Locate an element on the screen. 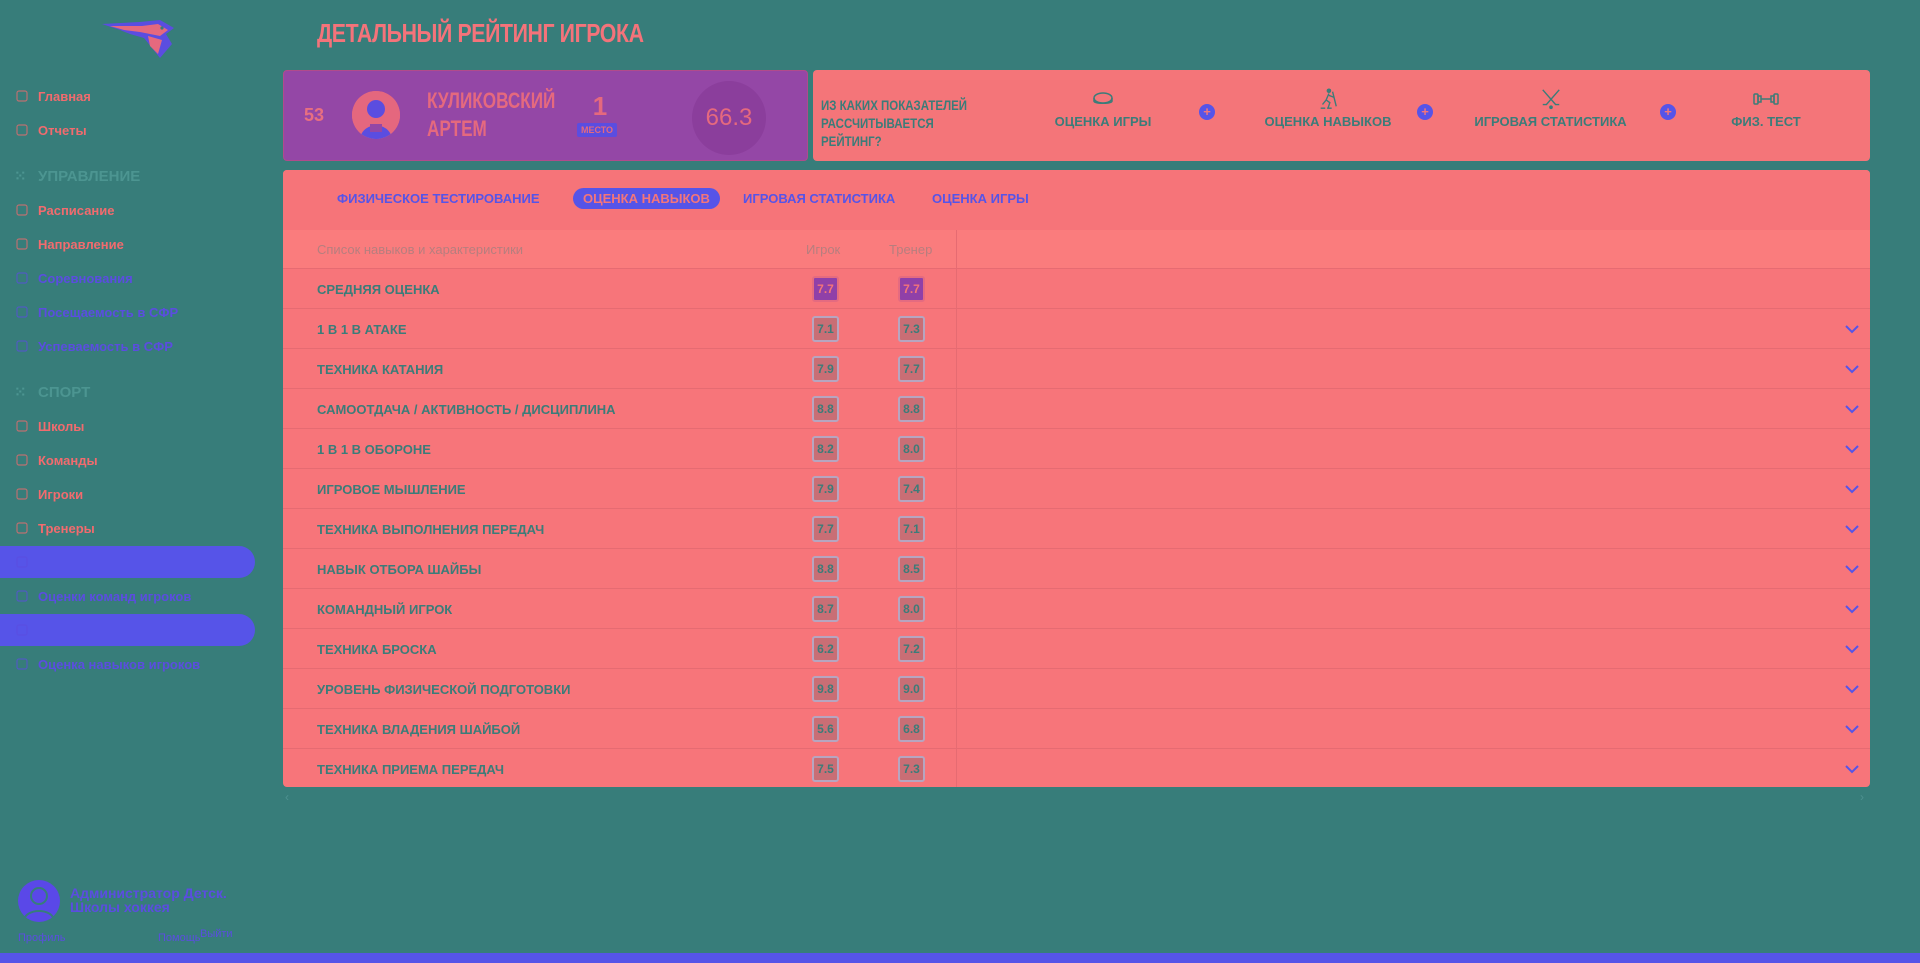  horizontal-scrollbar: ‹ › is located at coordinates (1077, 797).